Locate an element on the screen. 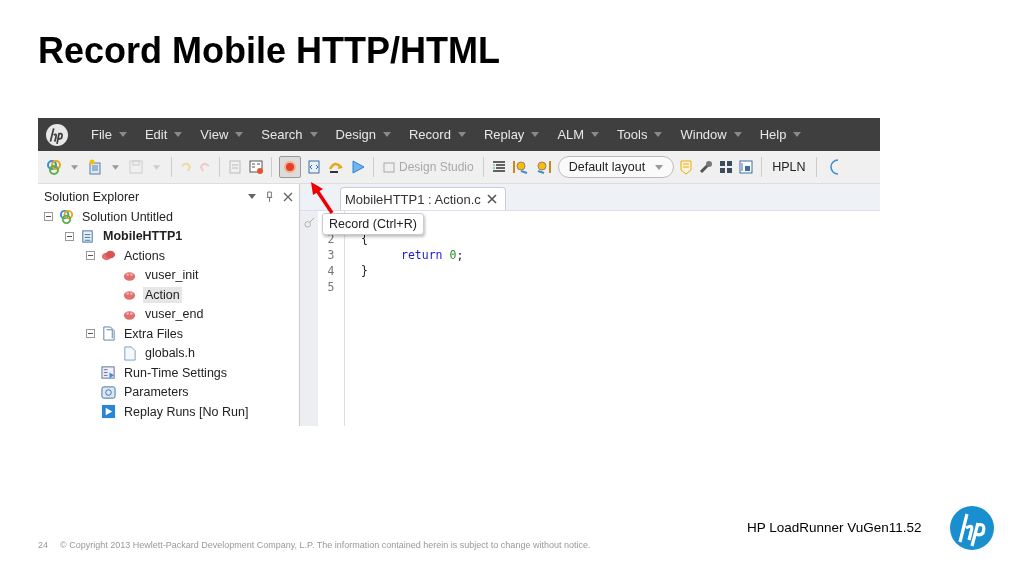  code-line: } is located at coordinates (364, 271).